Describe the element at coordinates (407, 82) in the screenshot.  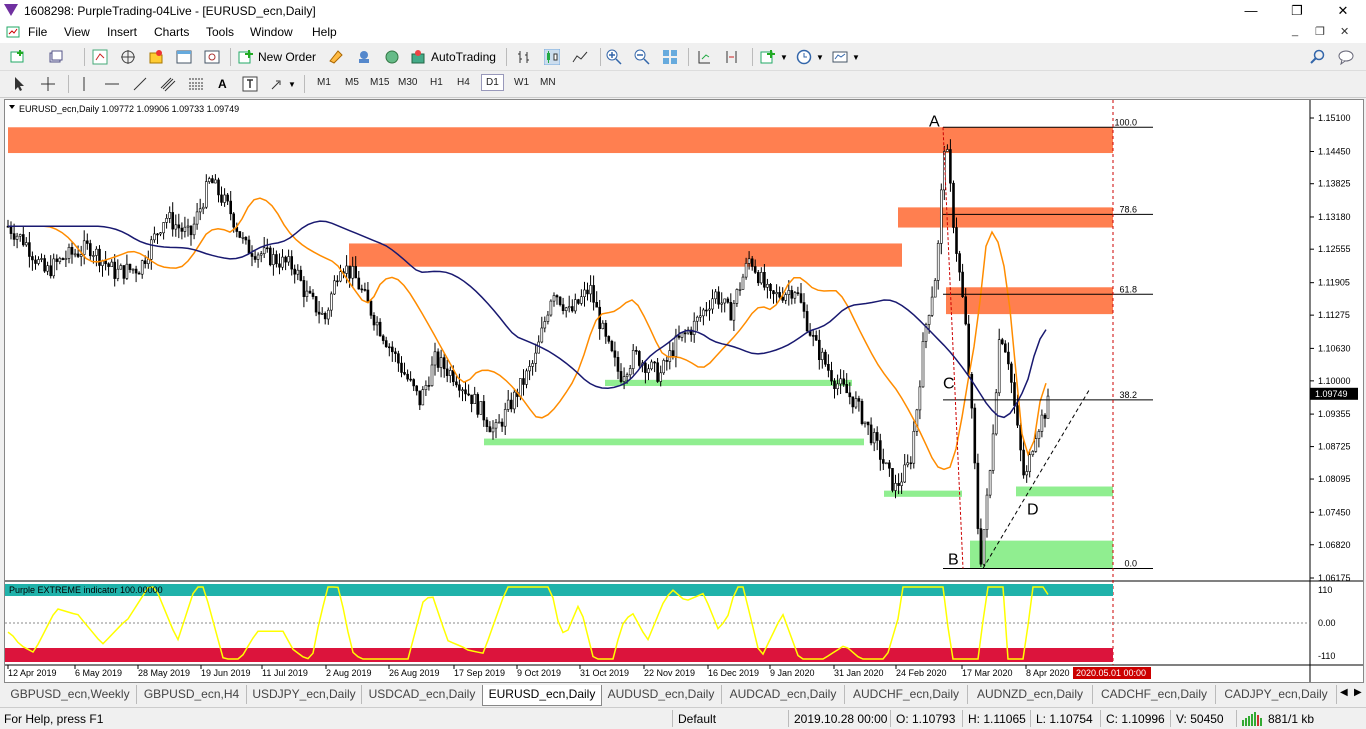
I see `timeframe-m30: M30` at that location.